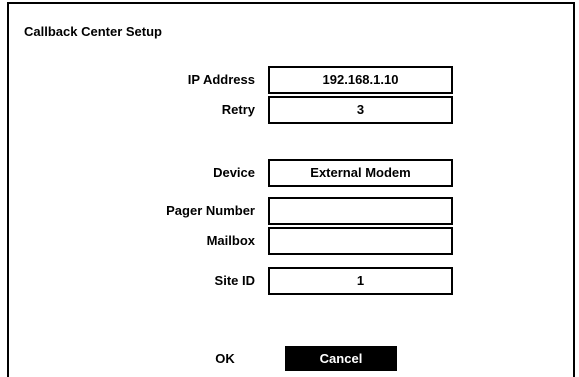 The image size is (579, 377). I want to click on retry-field: 3, so click(360, 110).